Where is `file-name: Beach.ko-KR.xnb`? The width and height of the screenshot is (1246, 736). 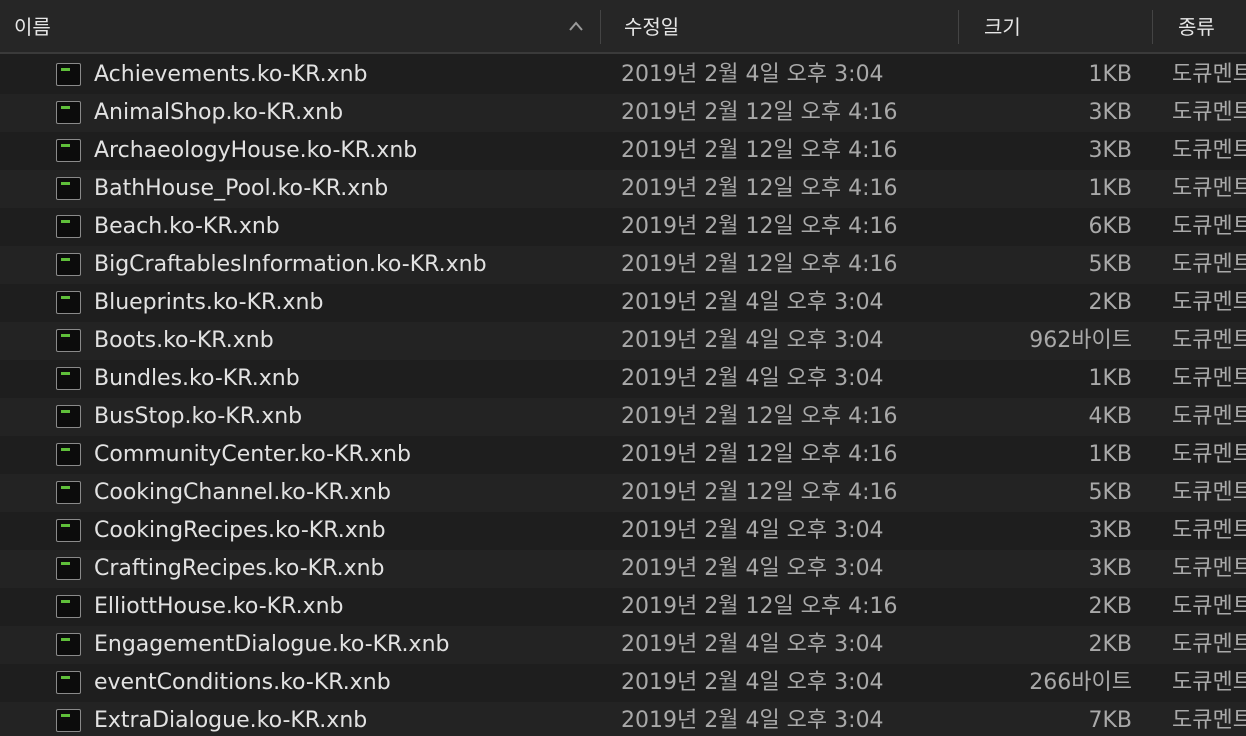 file-name: Beach.ko-KR.xnb is located at coordinates (187, 226).